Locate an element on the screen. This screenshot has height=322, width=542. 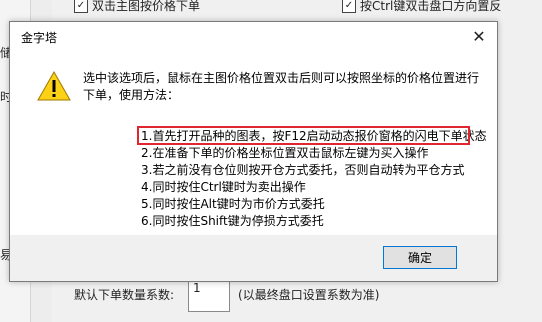
instruction-step: 4.同时按住Ctrl键时为卖出操作 is located at coordinates (223, 187).